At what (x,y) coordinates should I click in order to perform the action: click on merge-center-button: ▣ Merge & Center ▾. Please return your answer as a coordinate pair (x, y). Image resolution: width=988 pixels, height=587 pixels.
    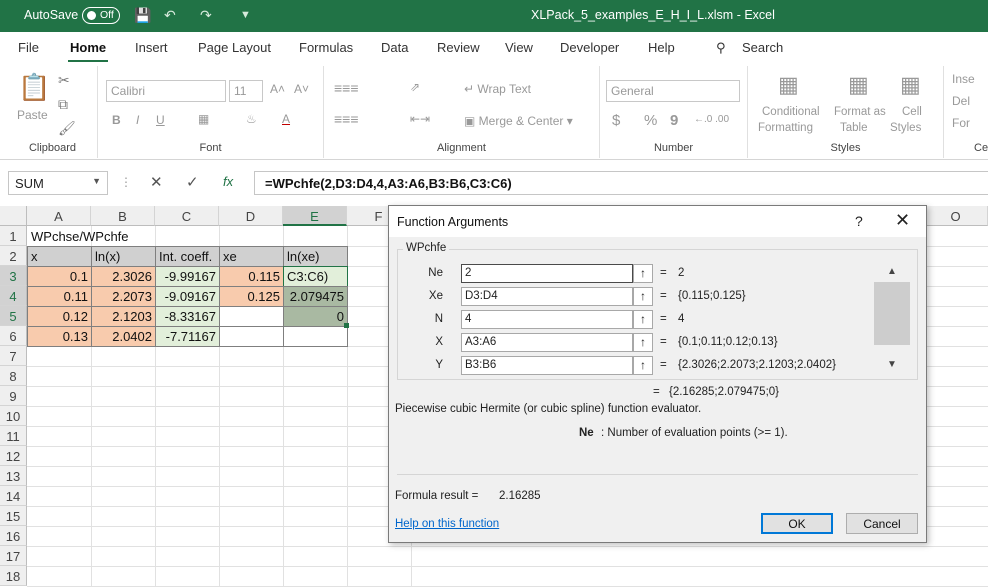
    Looking at the image, I should click on (518, 121).